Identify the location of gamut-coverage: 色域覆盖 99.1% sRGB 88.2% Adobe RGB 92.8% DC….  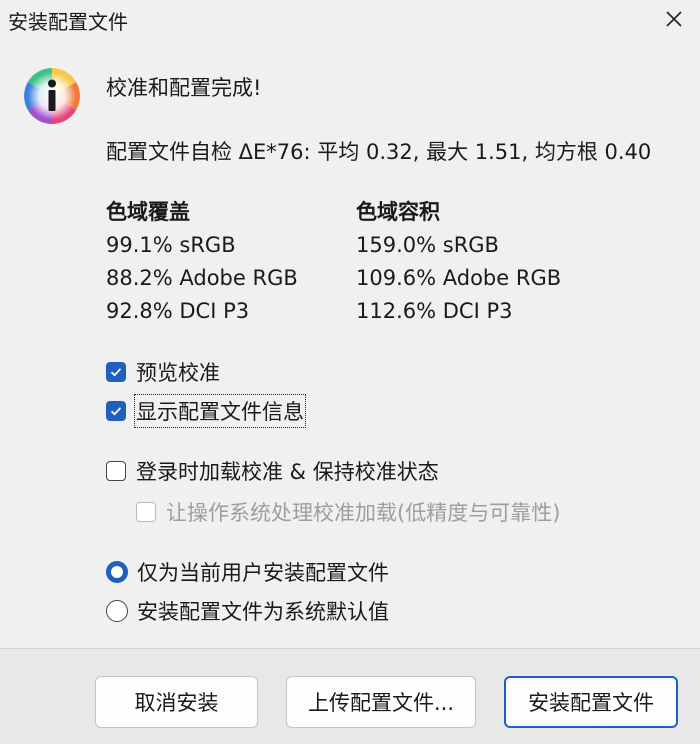
(202, 262).